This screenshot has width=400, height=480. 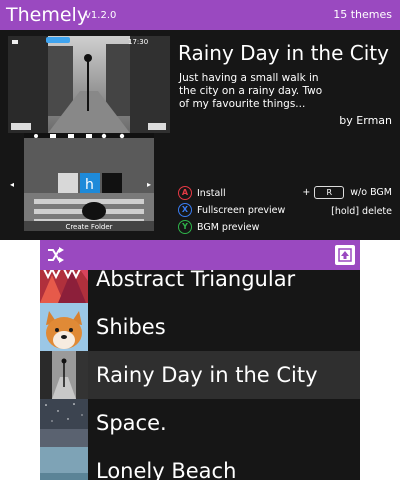 I want to click on install-hint: A Install, so click(x=202, y=193).